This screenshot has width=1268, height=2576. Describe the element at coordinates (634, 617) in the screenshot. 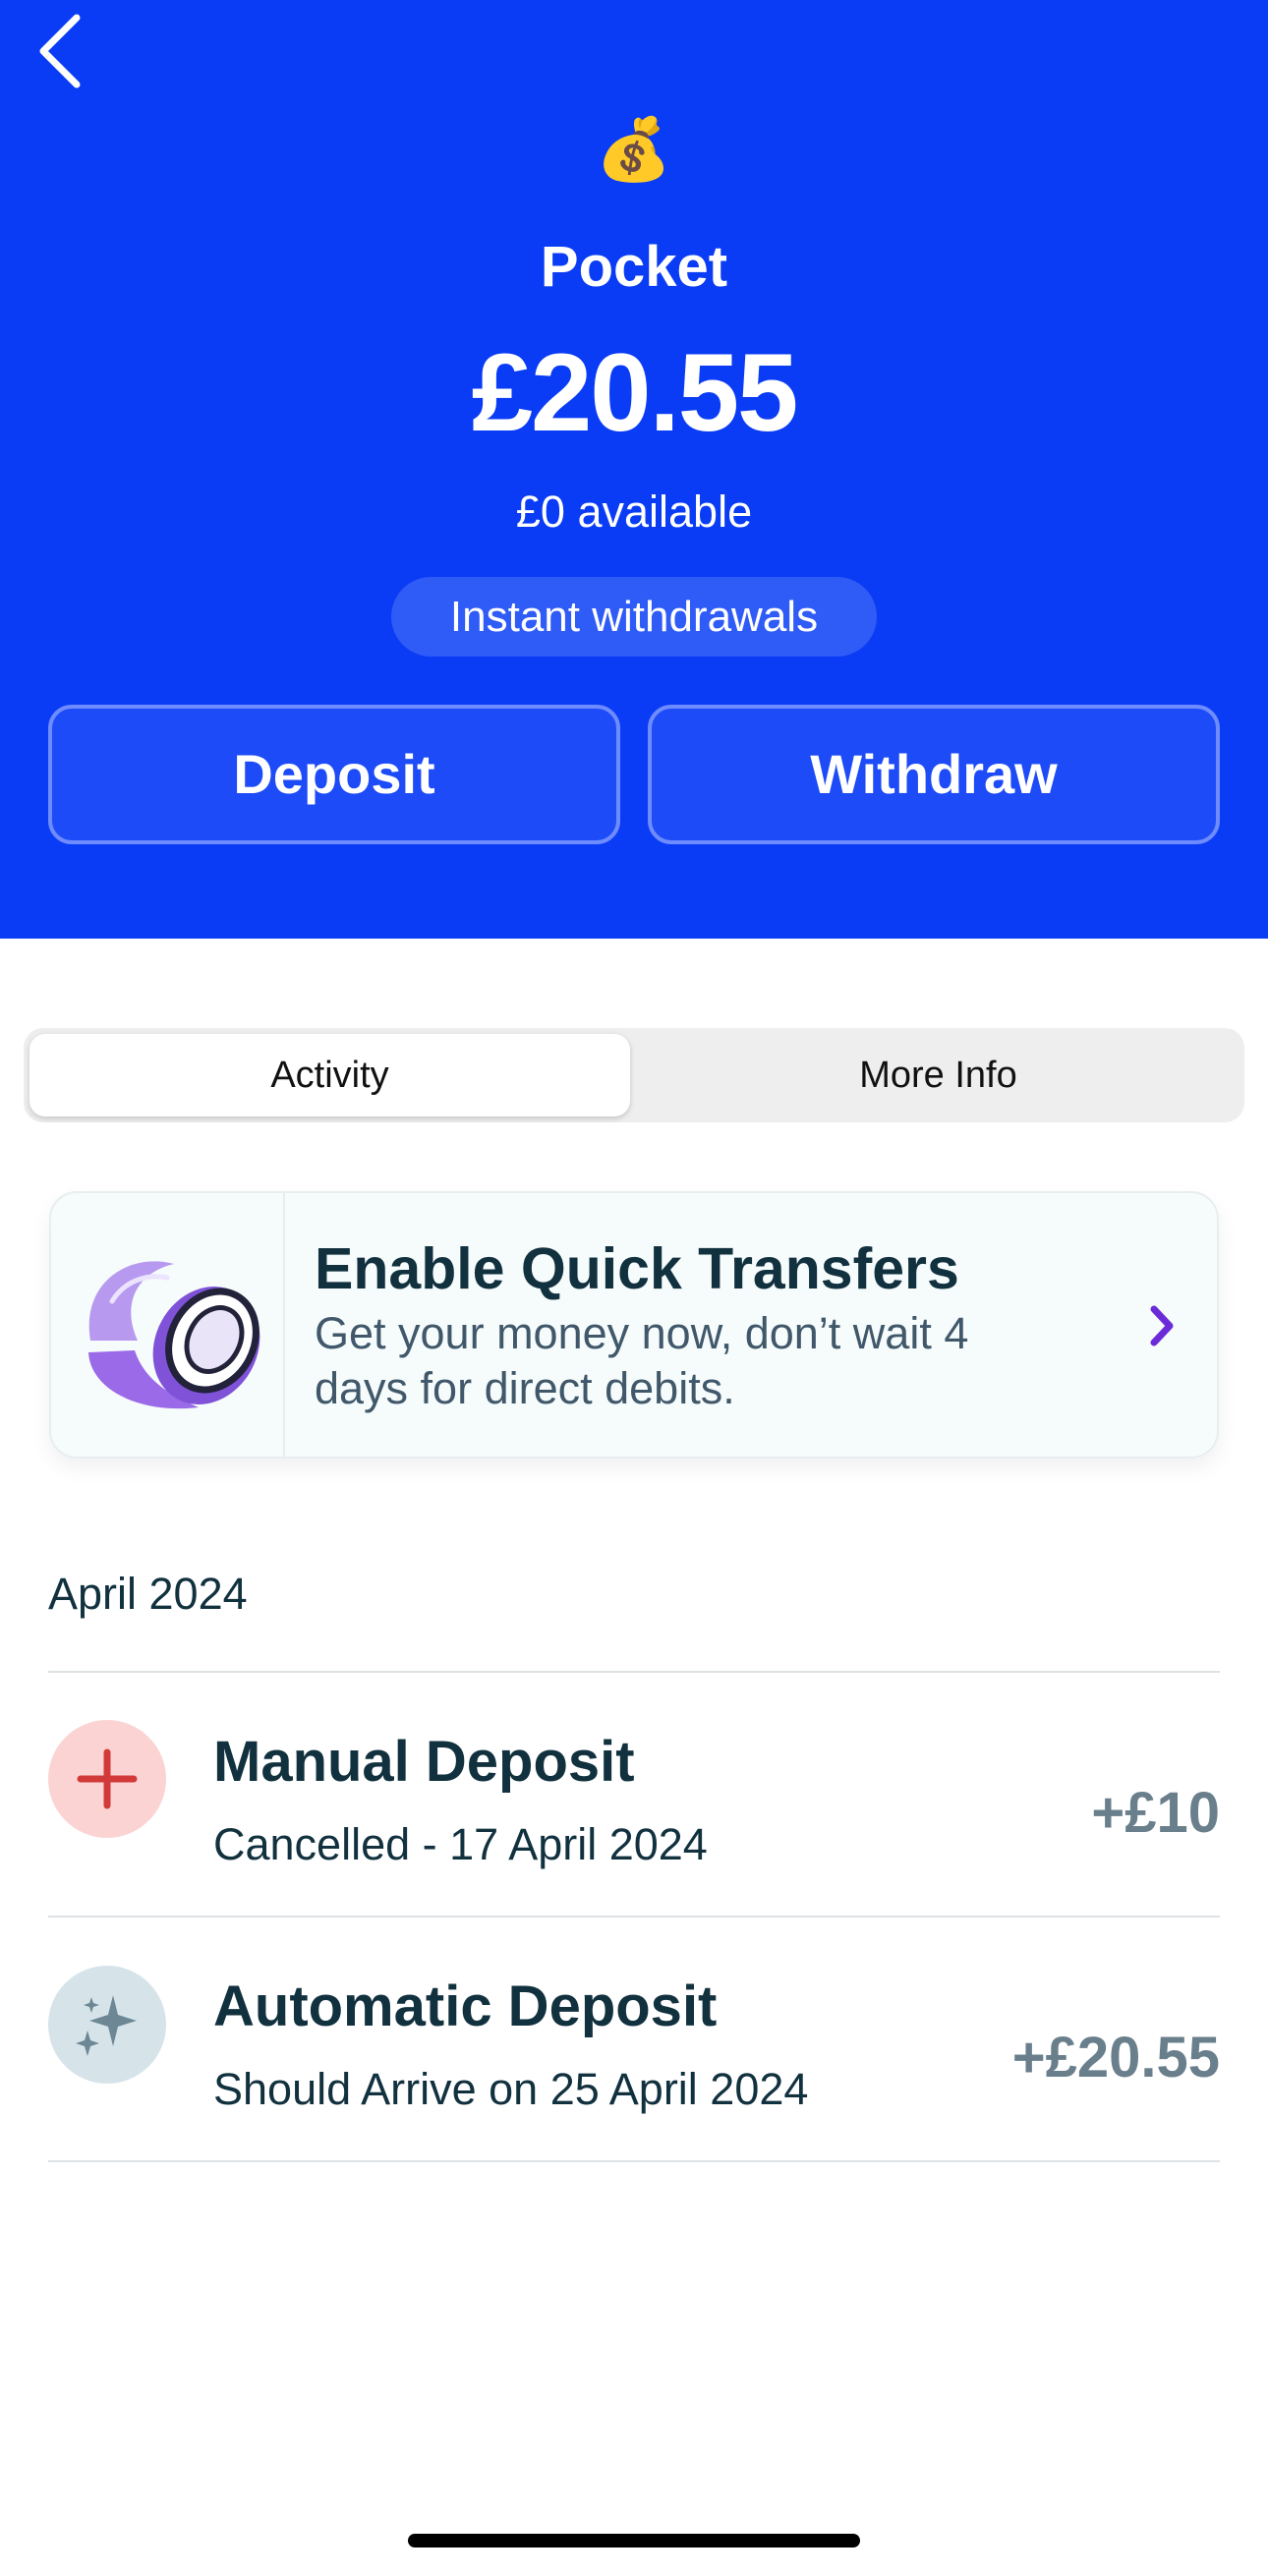

I see `instant-withdrawals-badge: Instant withdrawals` at that location.